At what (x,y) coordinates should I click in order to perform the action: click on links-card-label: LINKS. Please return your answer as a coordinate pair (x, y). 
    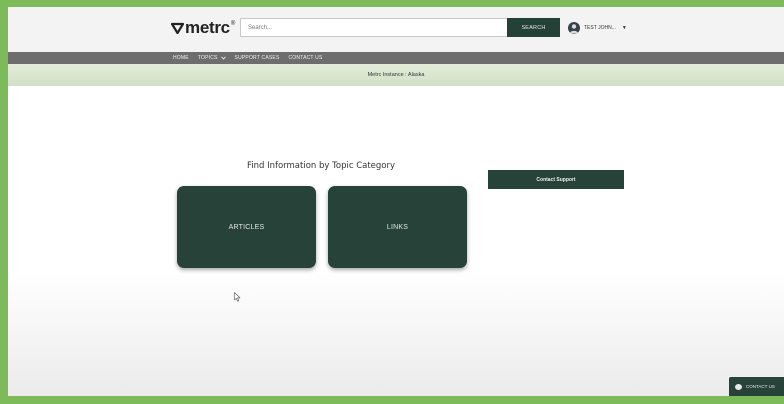
    Looking at the image, I should click on (397, 227).